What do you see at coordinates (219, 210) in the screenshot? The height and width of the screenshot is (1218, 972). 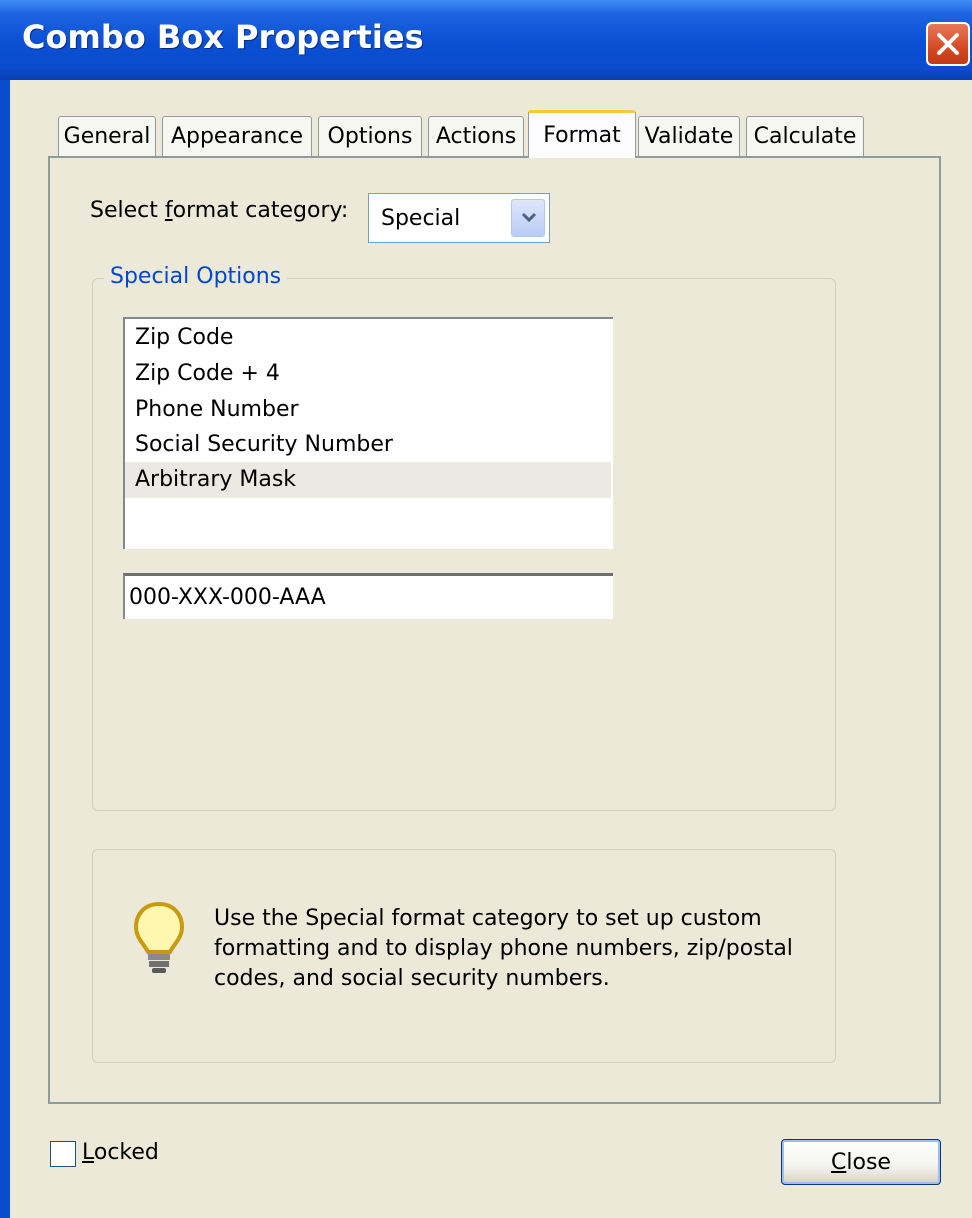 I see `format-category-label: Select format category:` at bounding box center [219, 210].